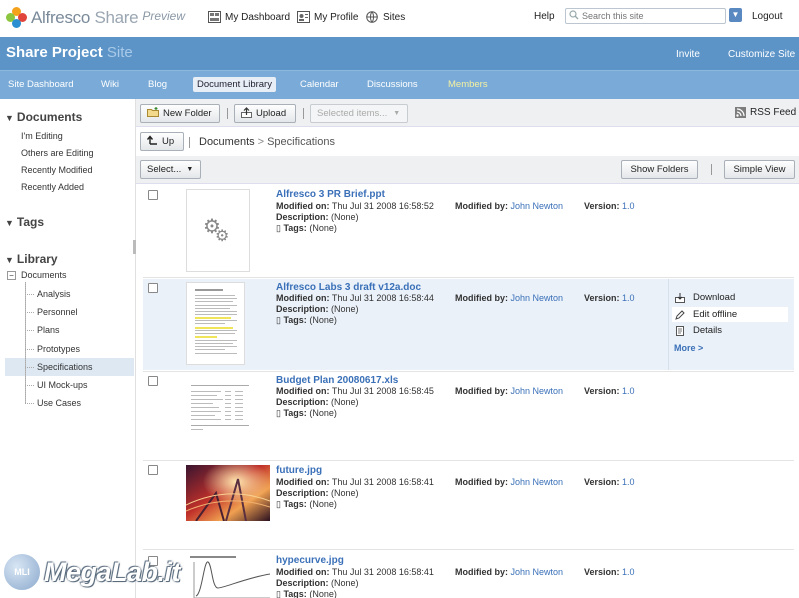 The width and height of the screenshot is (799, 598). I want to click on rss-feed-link: RSS Feed, so click(765, 112).